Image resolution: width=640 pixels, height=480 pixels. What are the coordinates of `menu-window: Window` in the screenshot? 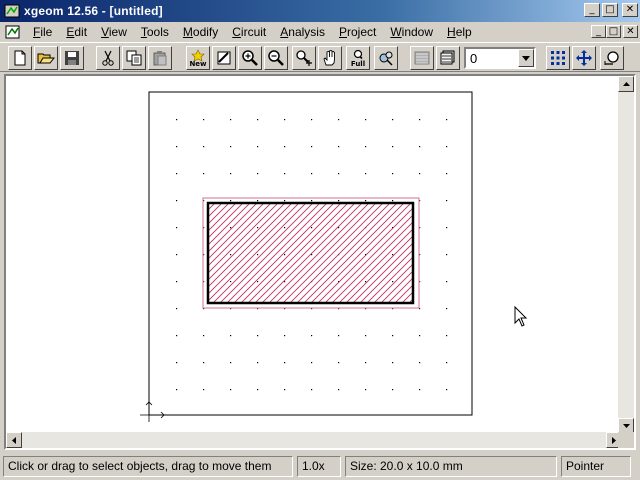 It's located at (411, 32).